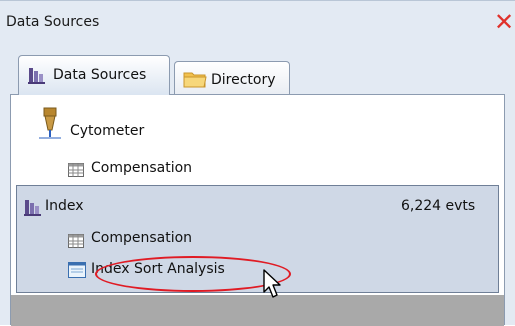 The width and height of the screenshot is (515, 326). Describe the element at coordinates (504, 22) in the screenshot. I see `close-icon: ✕` at that location.